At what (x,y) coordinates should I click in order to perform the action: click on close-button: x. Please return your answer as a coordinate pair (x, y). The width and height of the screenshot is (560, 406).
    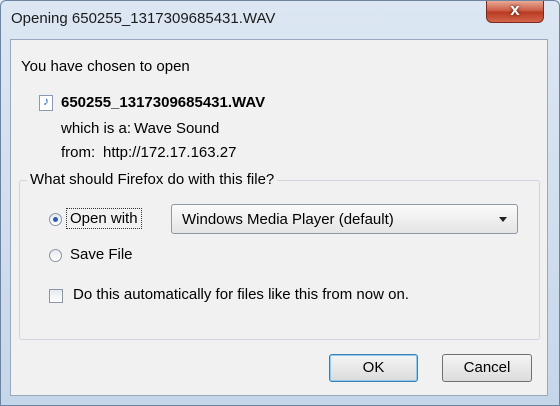
    Looking at the image, I should click on (515, 12).